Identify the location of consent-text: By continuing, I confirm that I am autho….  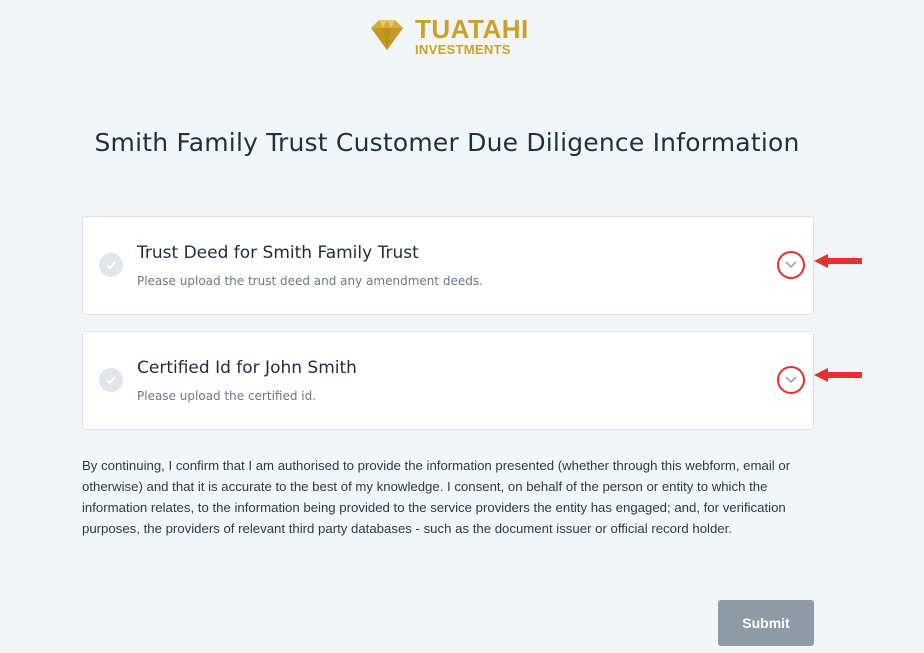
(436, 497).